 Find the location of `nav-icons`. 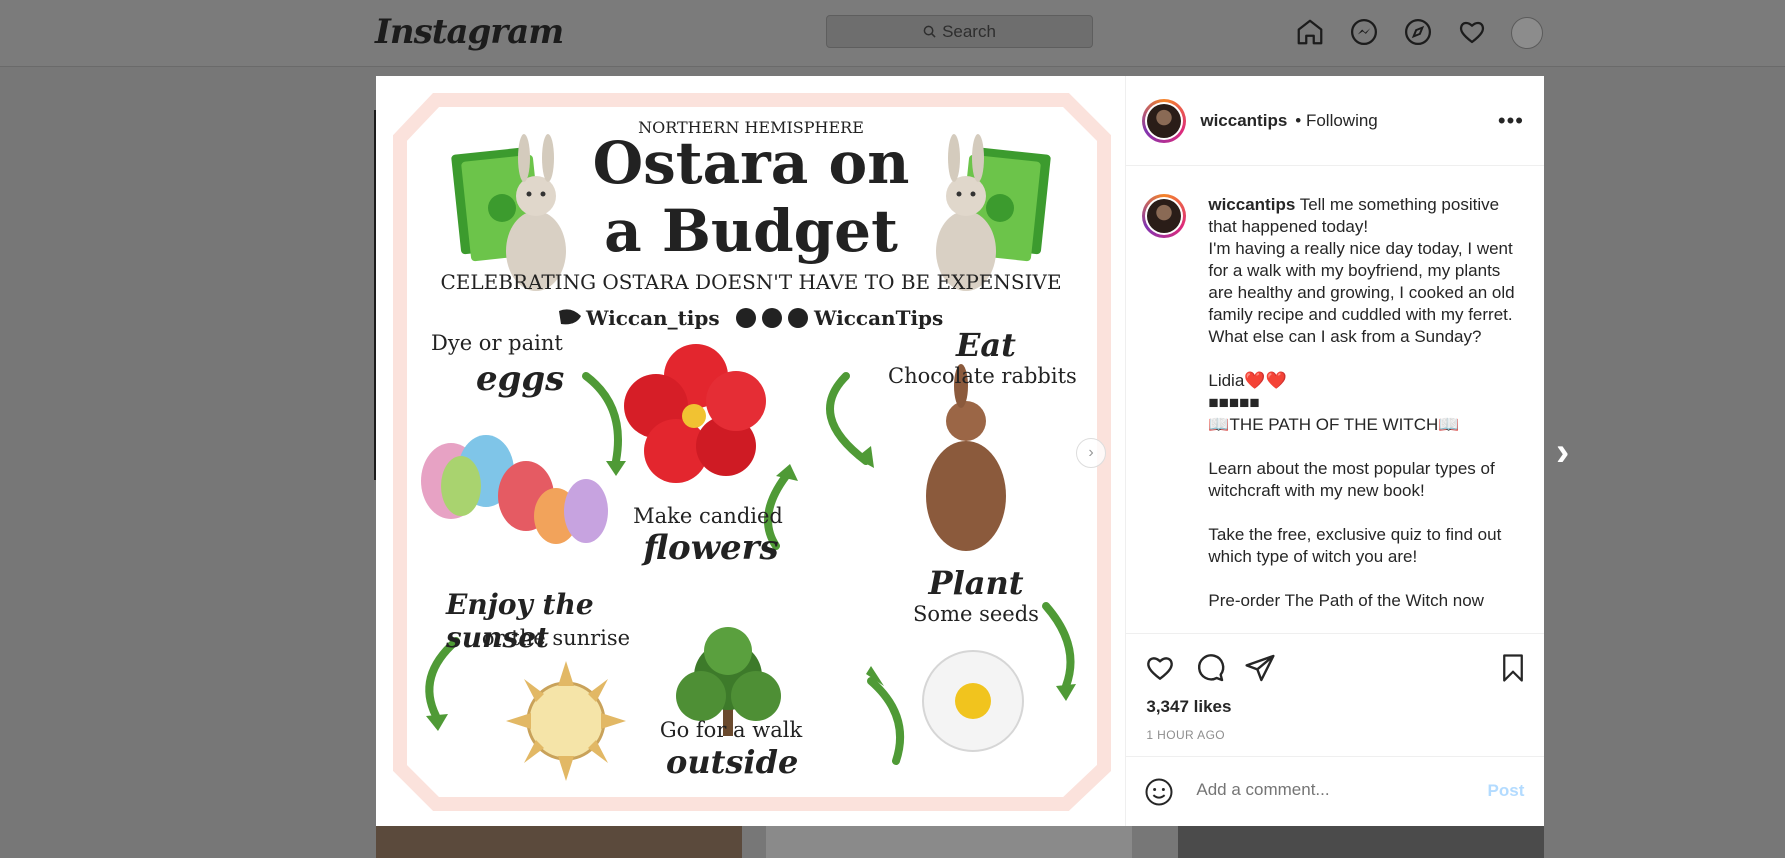

nav-icons is located at coordinates (1419, 33).